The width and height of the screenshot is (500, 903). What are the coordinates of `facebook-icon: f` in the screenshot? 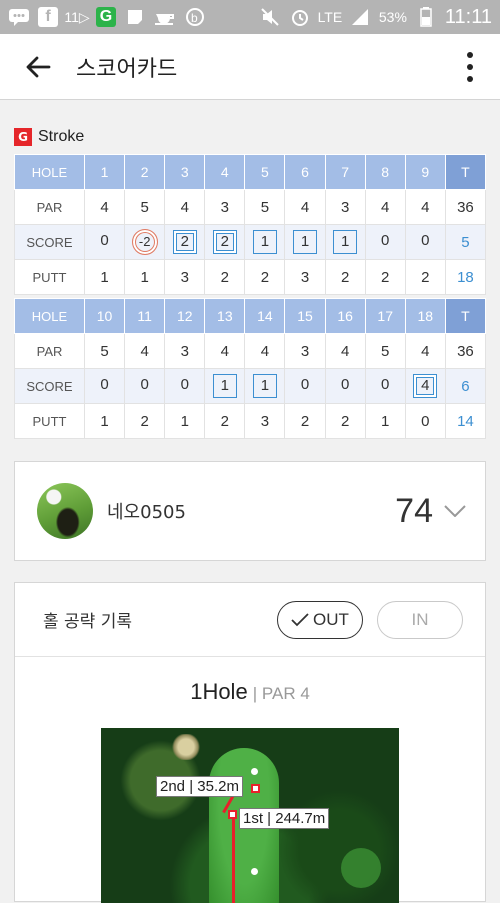 It's located at (48, 17).